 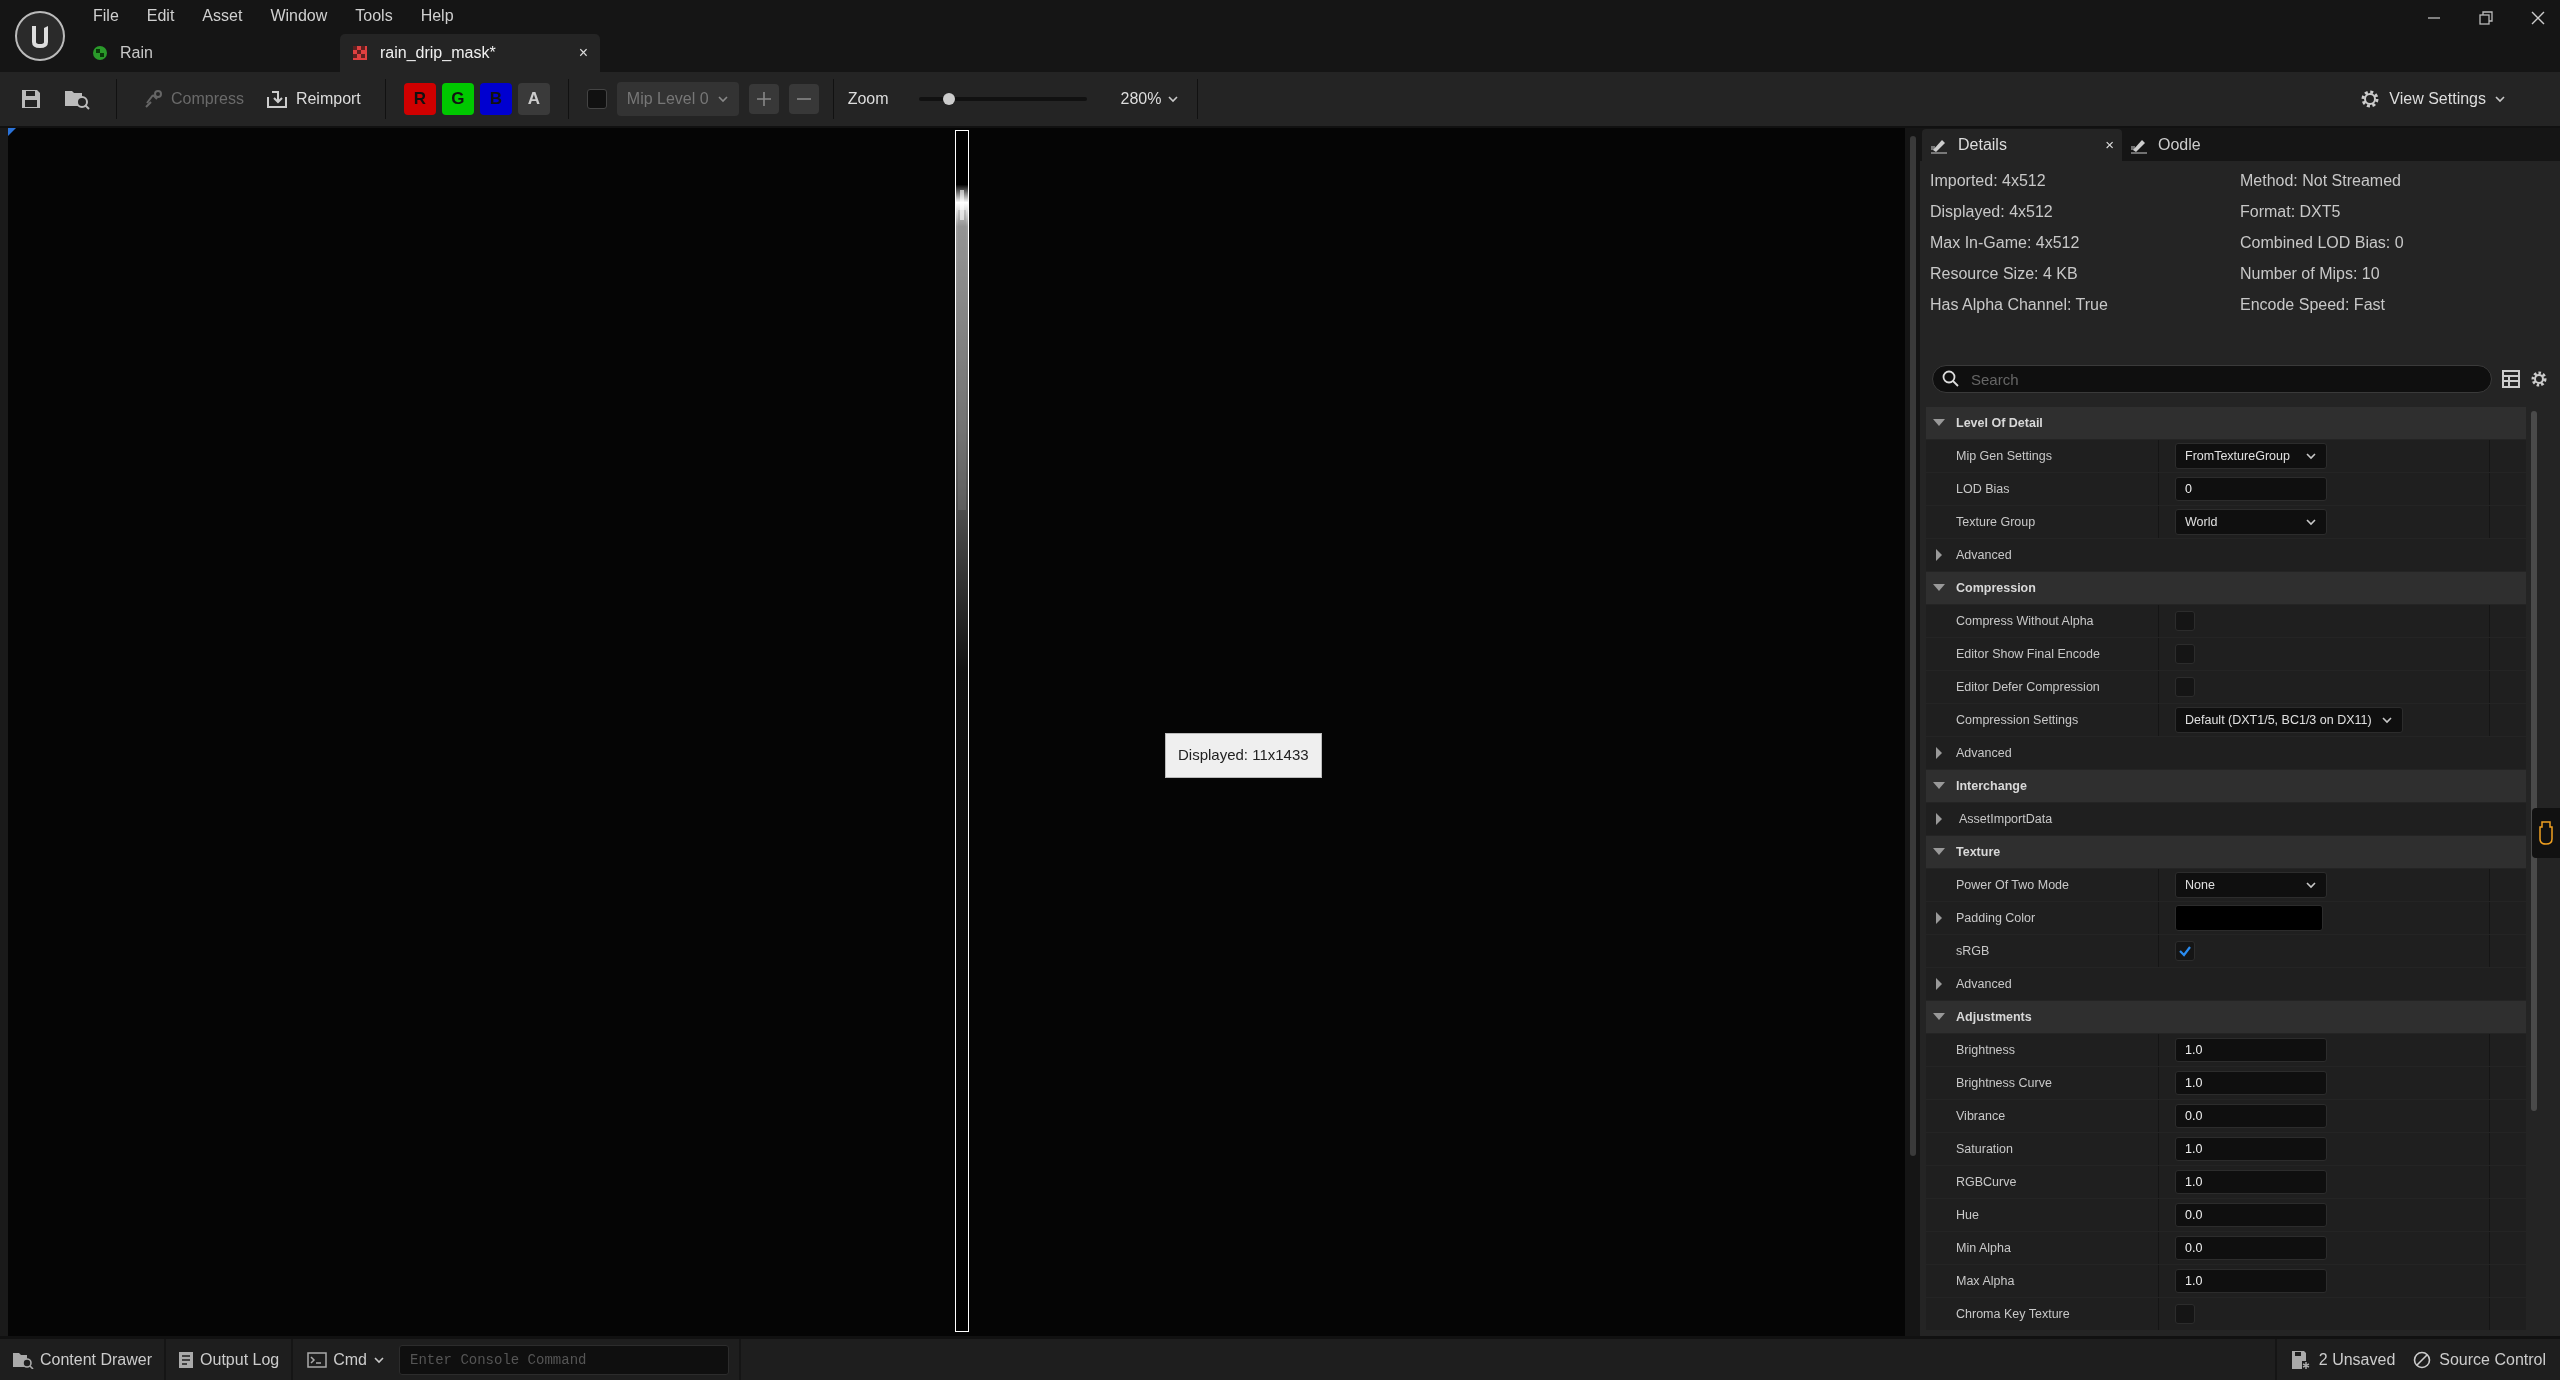 What do you see at coordinates (2226, 1017) in the screenshot?
I see `section-header: Adjustments` at bounding box center [2226, 1017].